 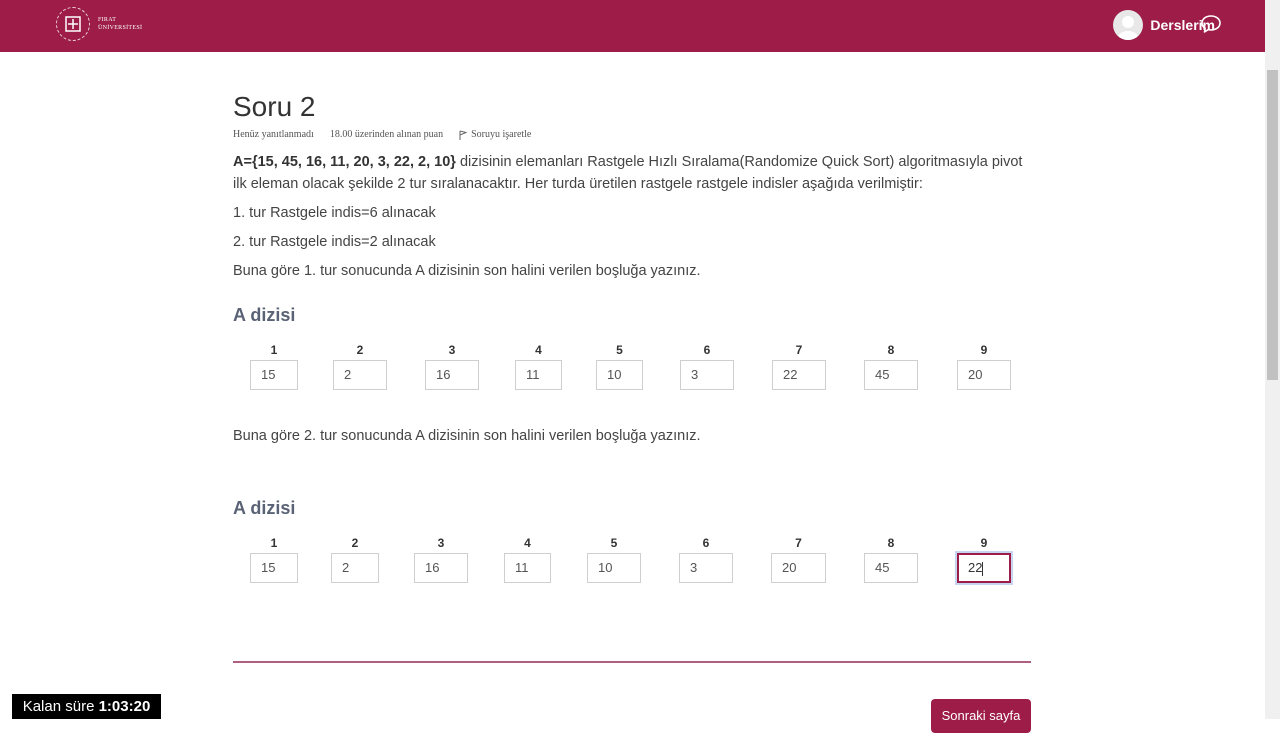 What do you see at coordinates (463, 135) in the screenshot?
I see `flag-icon` at bounding box center [463, 135].